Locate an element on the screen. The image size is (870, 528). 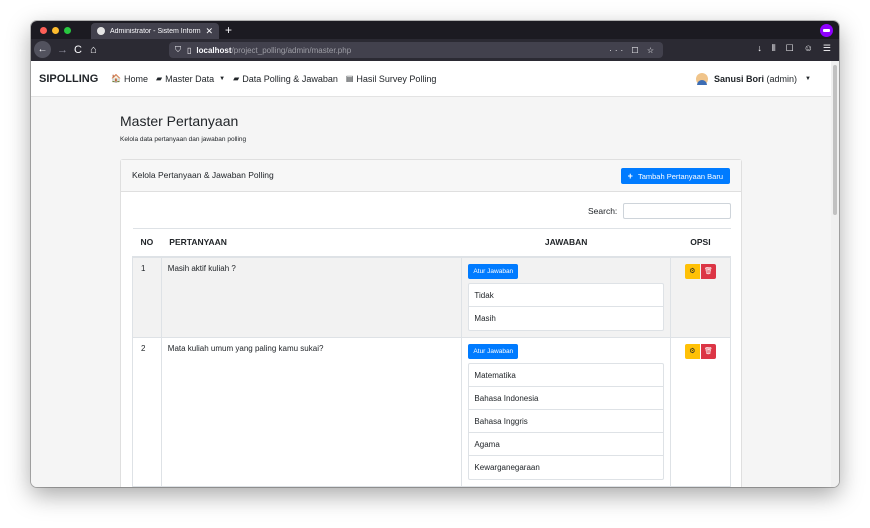
menu-icon: ☰ is located at coordinates (827, 48).